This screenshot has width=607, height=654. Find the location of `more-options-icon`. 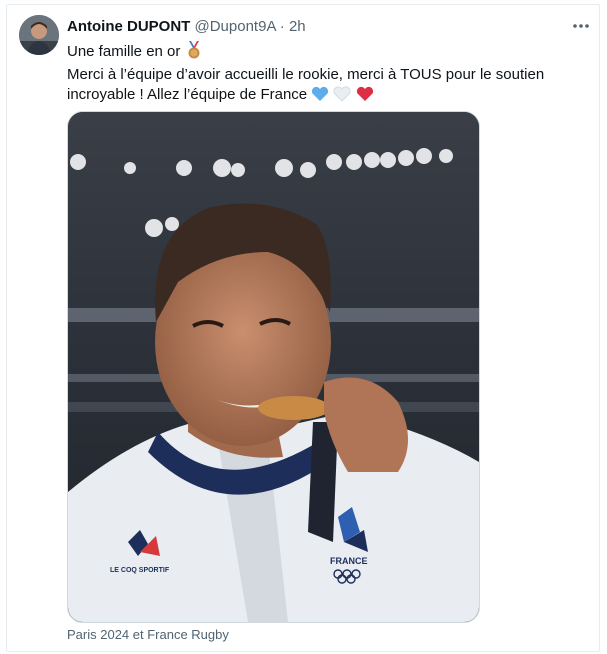

more-options-icon is located at coordinates (581, 26).